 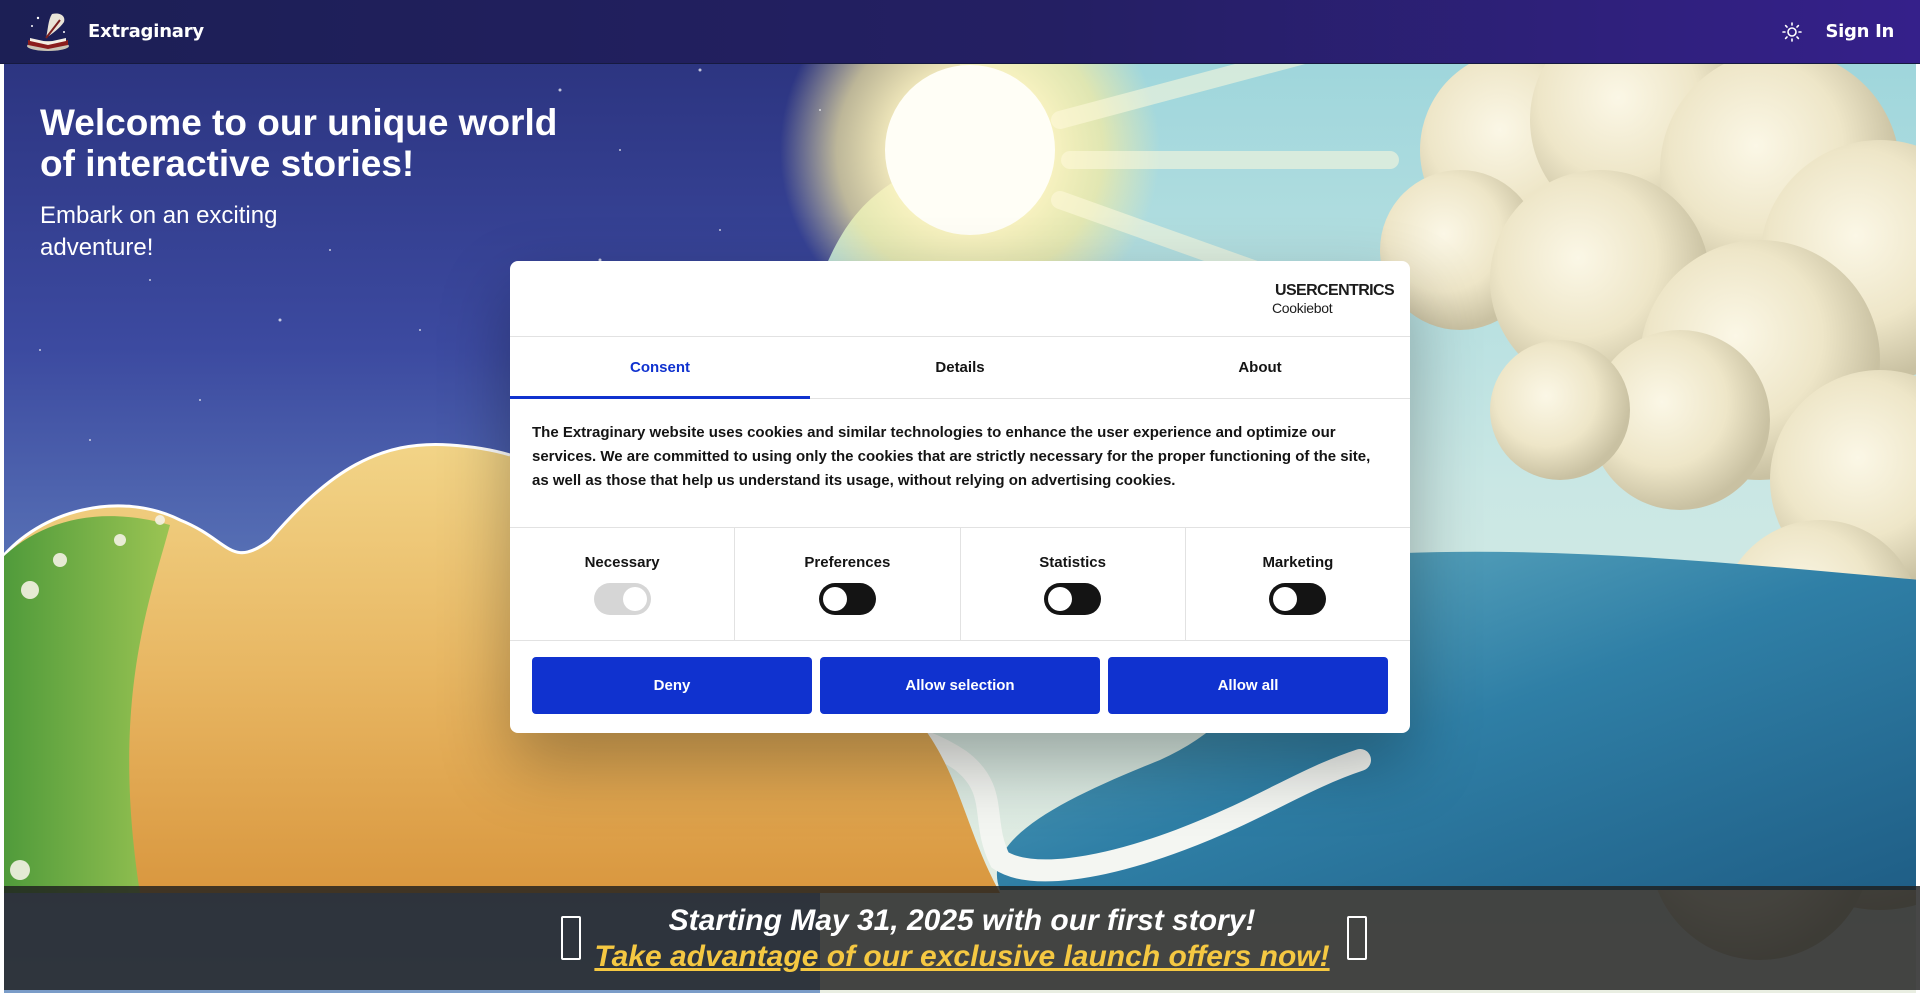 I want to click on theme-toggle-button, so click(x=1792, y=32).